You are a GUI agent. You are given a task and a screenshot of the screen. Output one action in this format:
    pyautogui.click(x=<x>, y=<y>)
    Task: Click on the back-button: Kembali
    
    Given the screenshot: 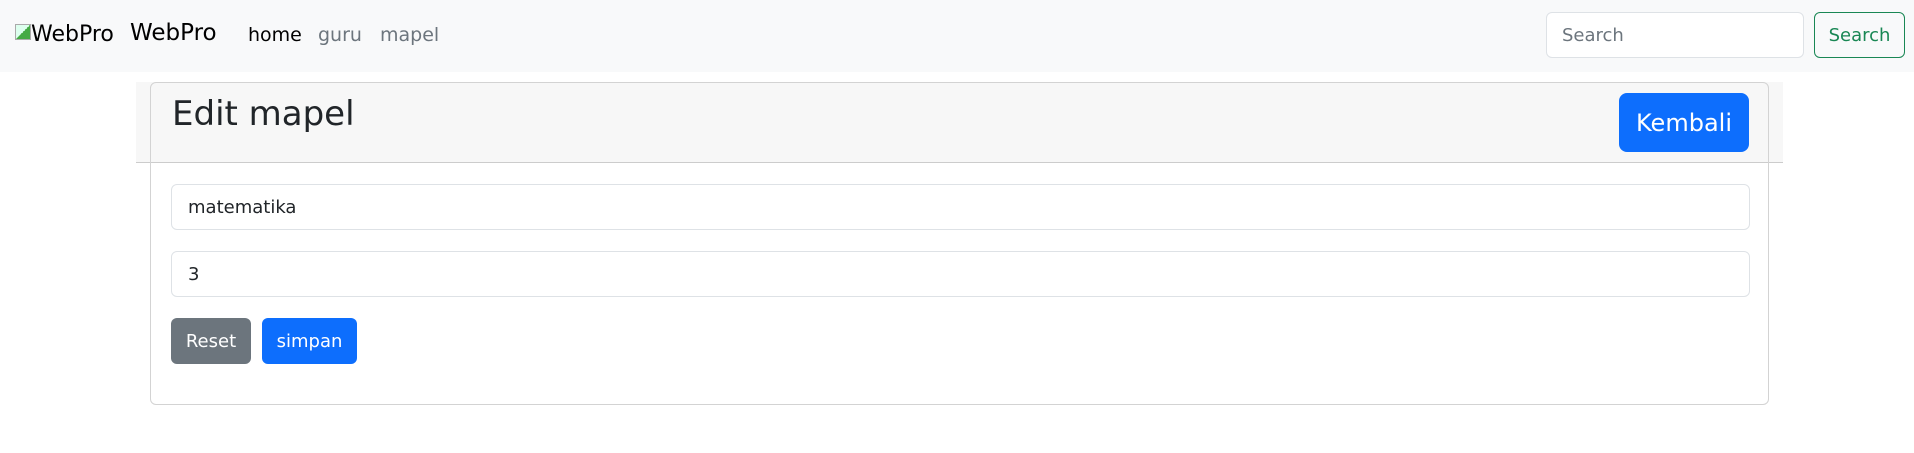 What is the action you would take?
    pyautogui.click(x=1684, y=122)
    